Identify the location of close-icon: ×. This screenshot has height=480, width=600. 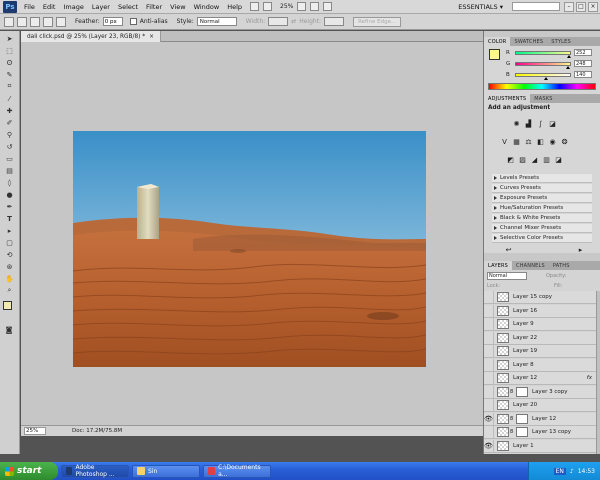
(593, 6).